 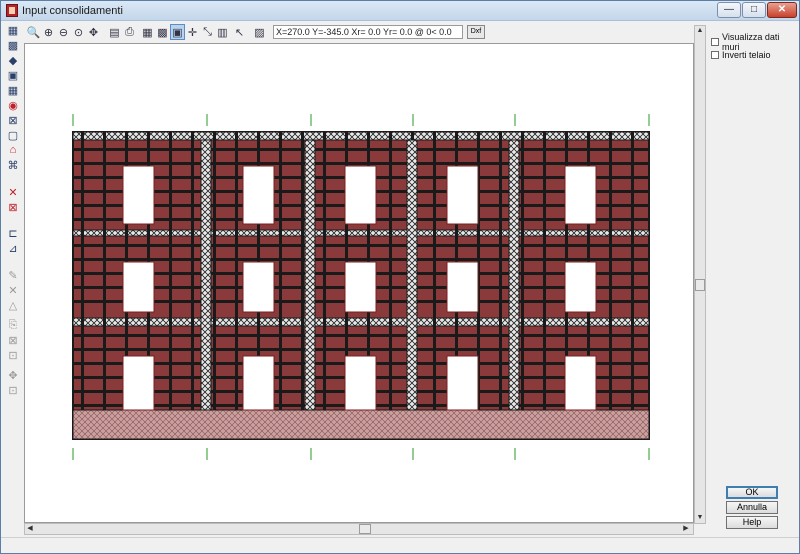 What do you see at coordinates (365, 529) in the screenshot?
I see `horizontal-scroll-thumb` at bounding box center [365, 529].